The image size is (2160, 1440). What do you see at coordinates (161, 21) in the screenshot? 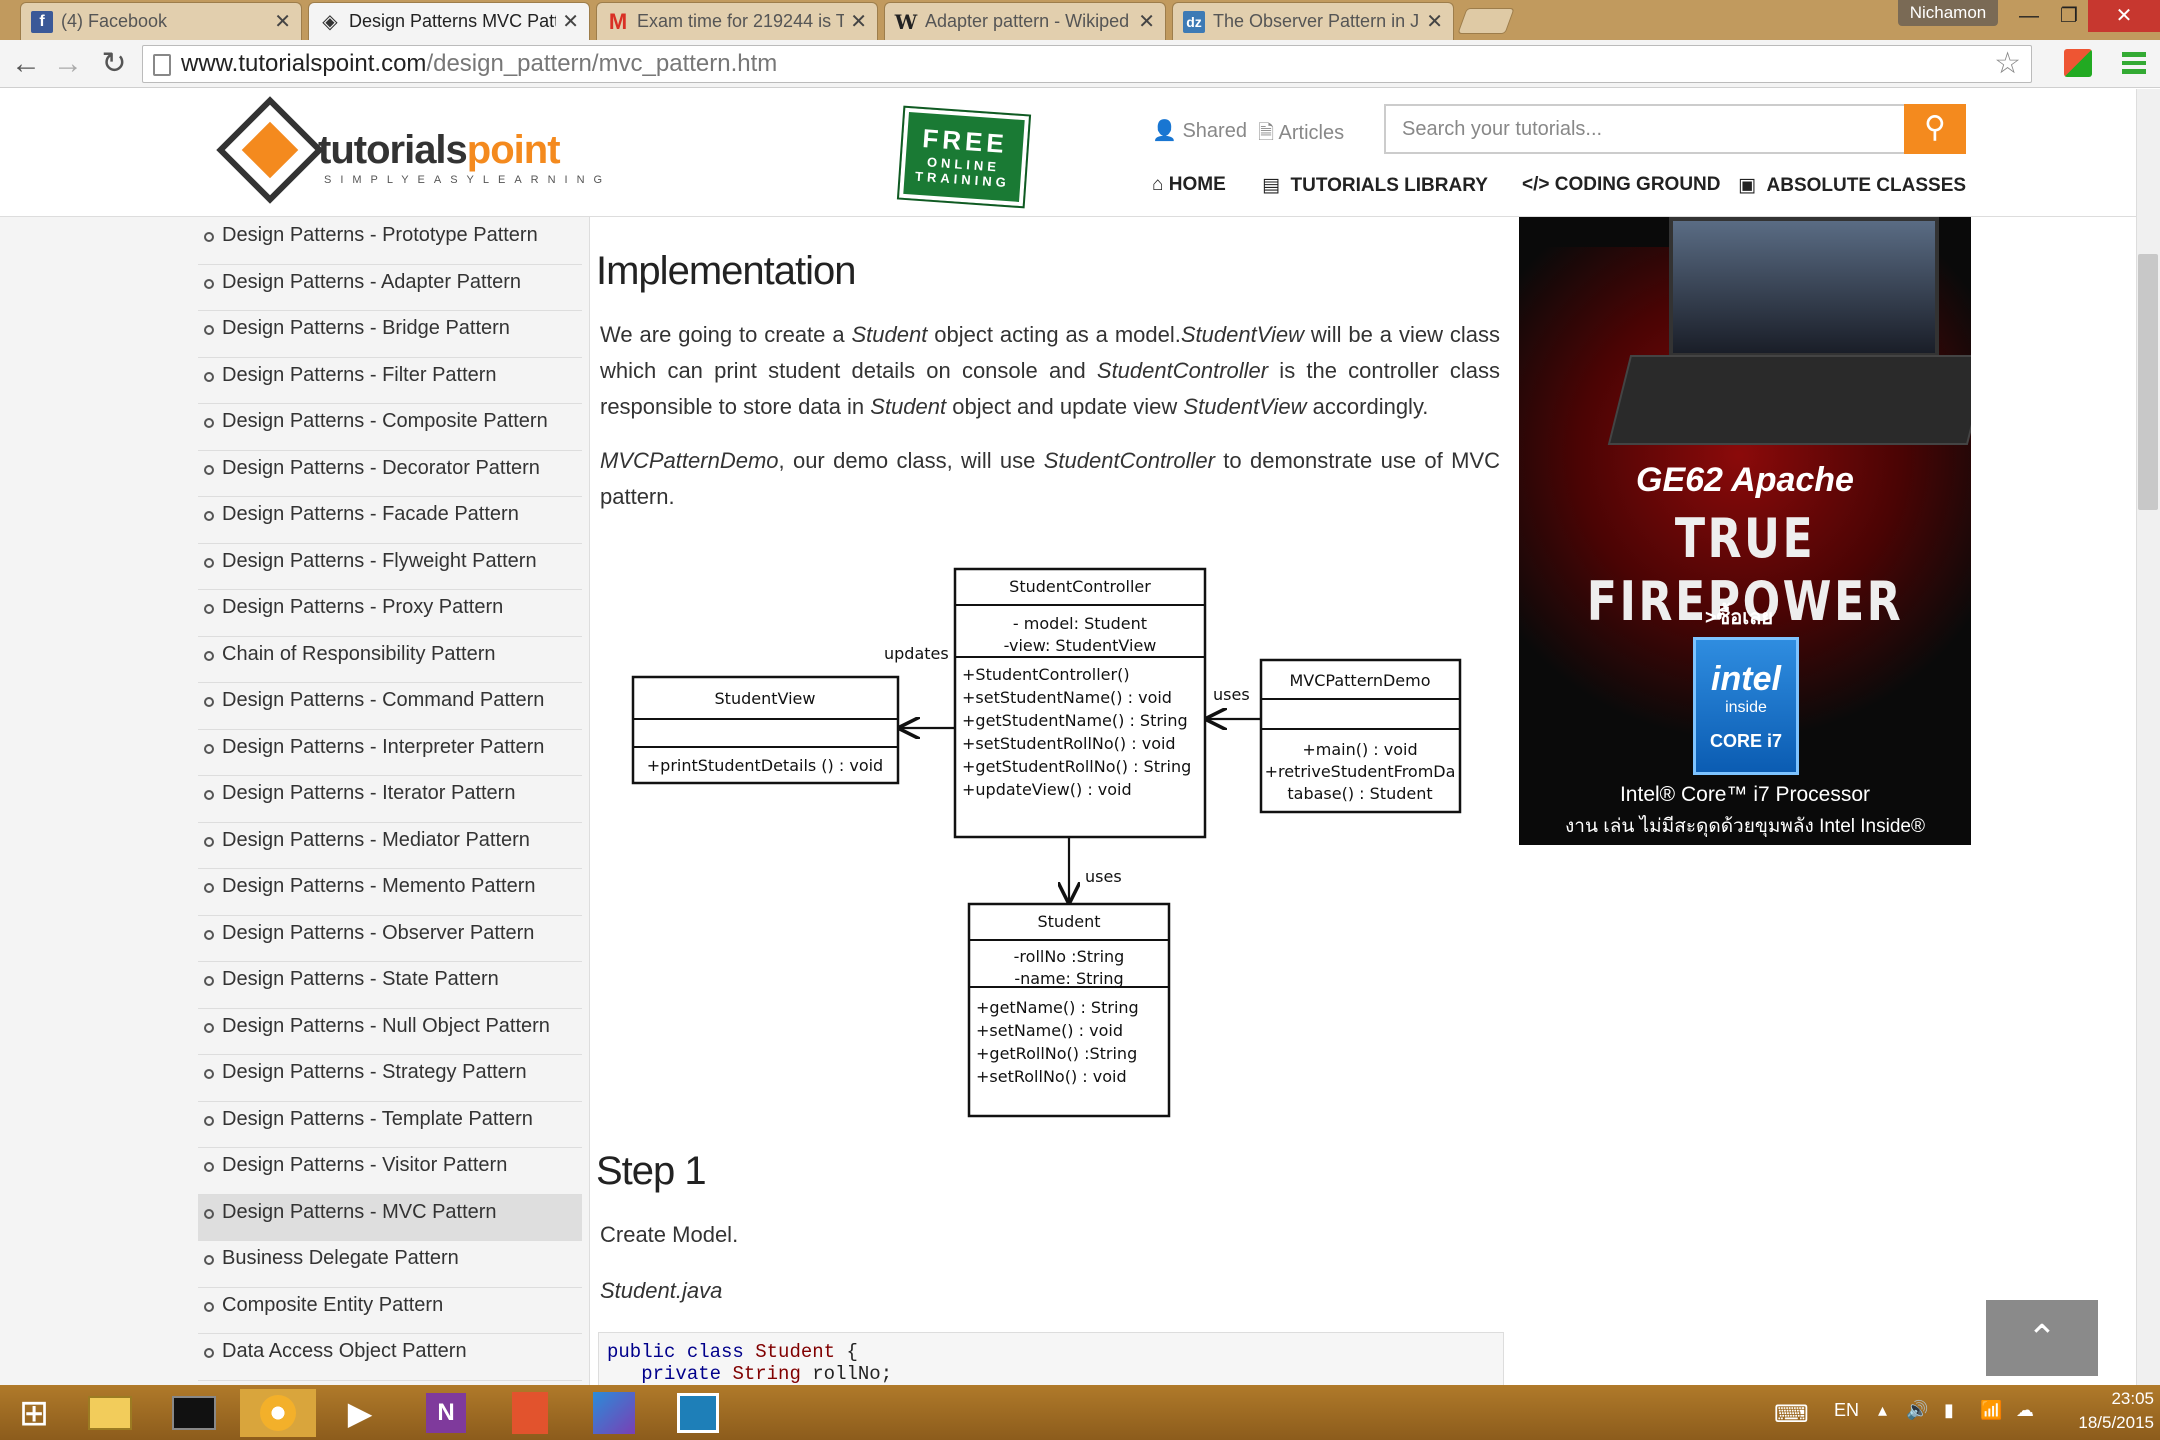
I see `tab-facebook: f (4) Facebook ✕` at bounding box center [161, 21].